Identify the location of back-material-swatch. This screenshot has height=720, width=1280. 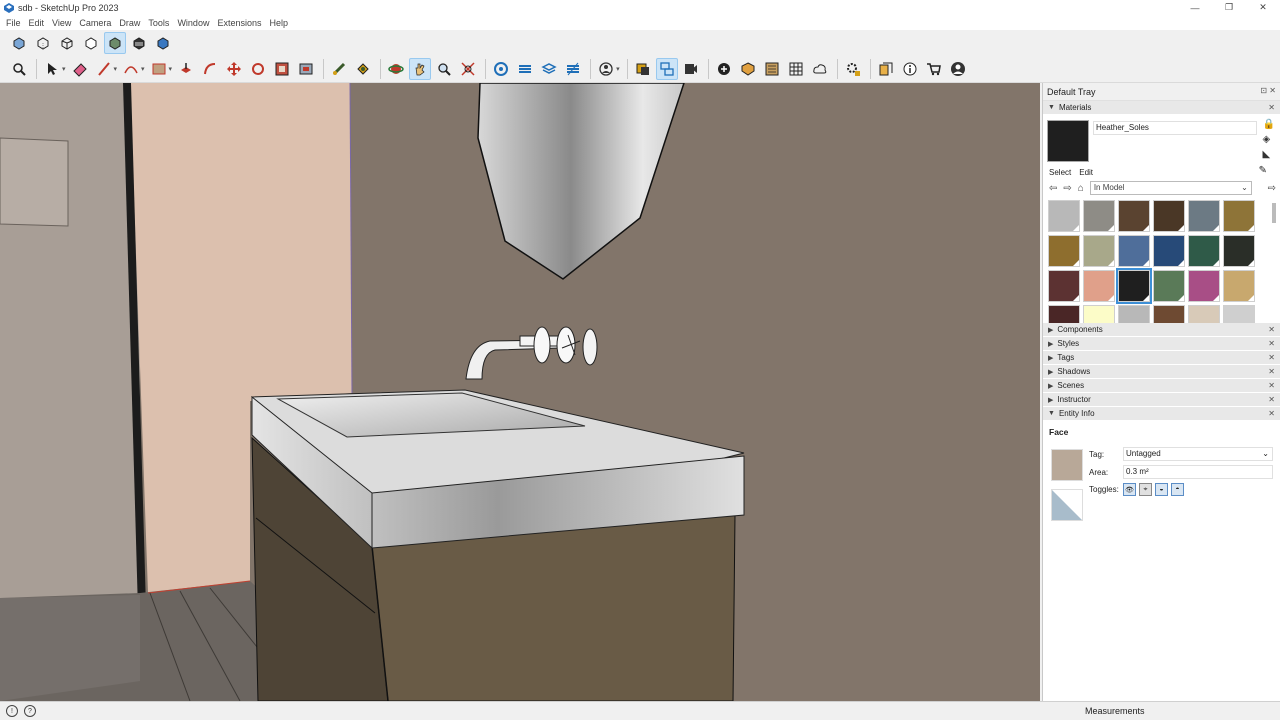
(1067, 505).